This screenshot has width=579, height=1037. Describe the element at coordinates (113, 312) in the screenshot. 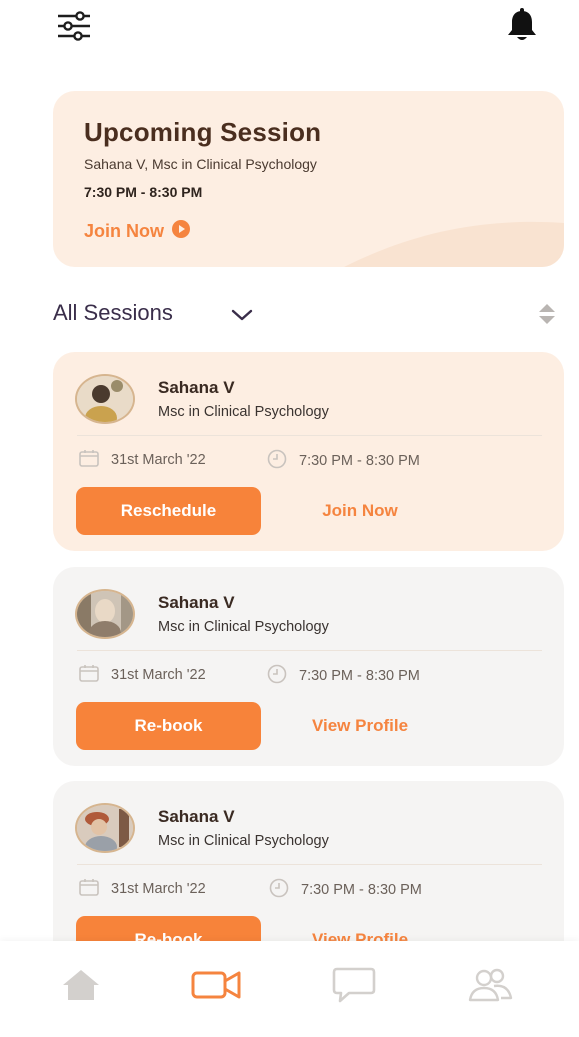

I see `sessions-title: All Sessions` at that location.